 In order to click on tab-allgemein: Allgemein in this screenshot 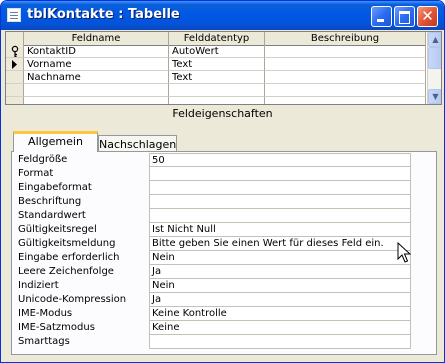, I will do `click(55, 141)`.